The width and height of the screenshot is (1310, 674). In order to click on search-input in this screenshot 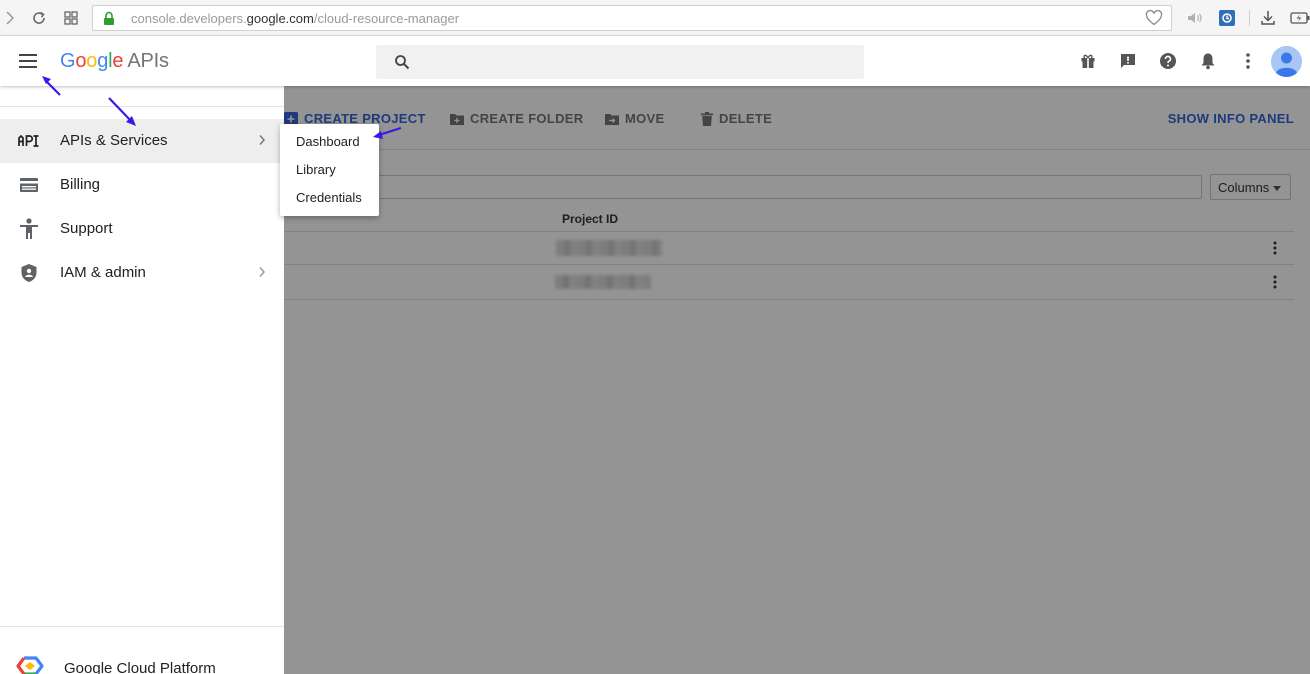, I will do `click(635, 62)`.